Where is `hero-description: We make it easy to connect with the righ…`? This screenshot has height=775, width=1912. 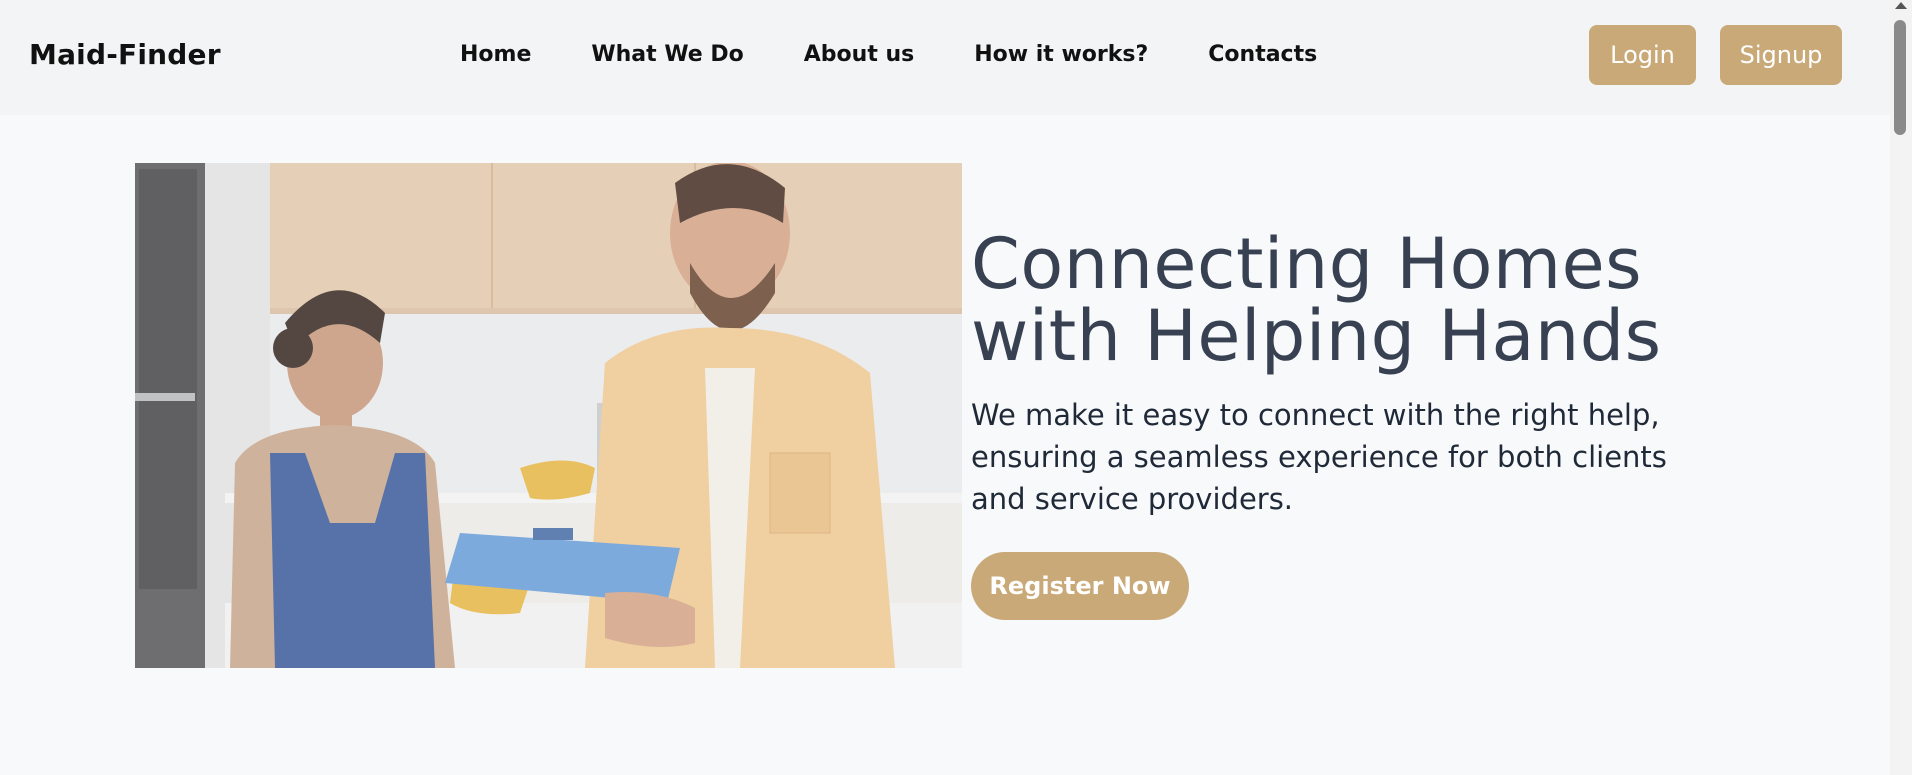 hero-description: We make it easy to connect with the righ… is located at coordinates (1319, 457).